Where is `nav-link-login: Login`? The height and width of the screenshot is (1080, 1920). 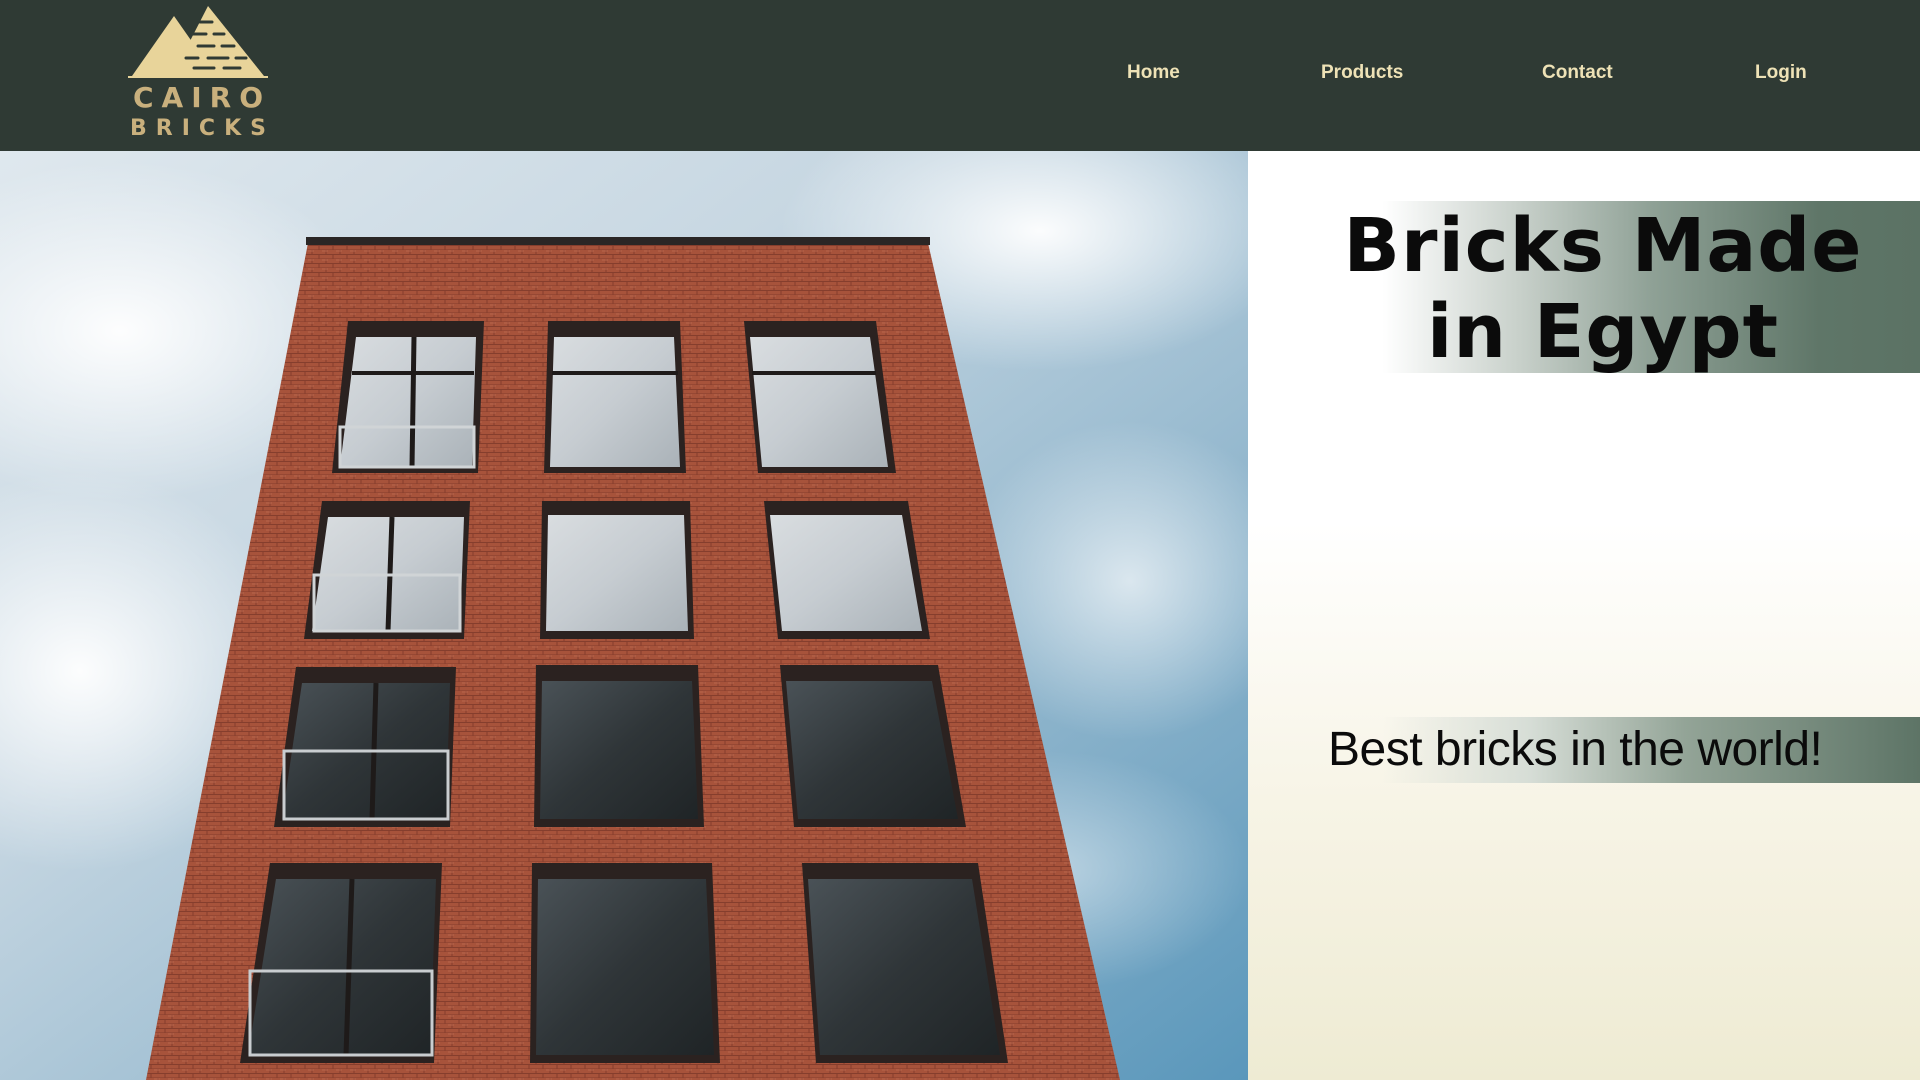
nav-link-login: Login is located at coordinates (1781, 73).